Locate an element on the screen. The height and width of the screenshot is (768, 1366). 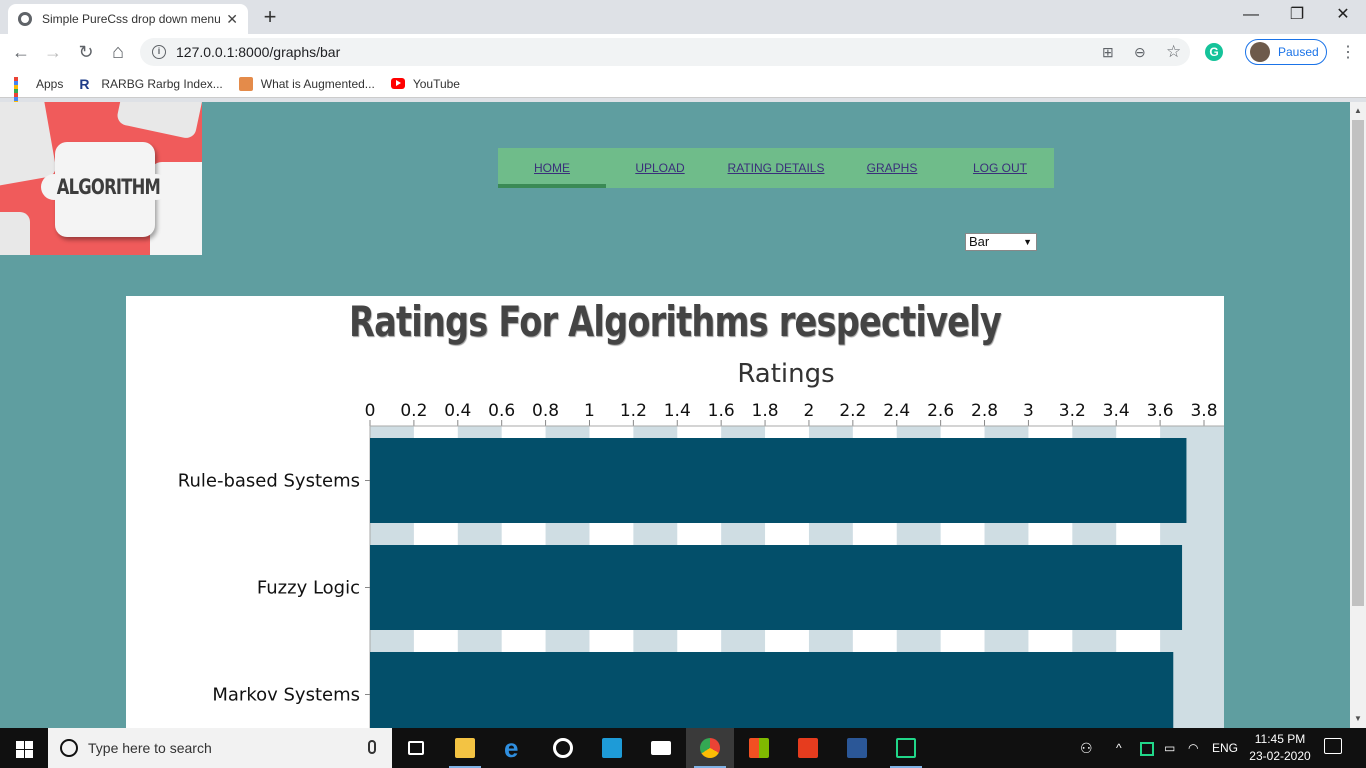
x-tick-label: 2 is located at coordinates (809, 411).